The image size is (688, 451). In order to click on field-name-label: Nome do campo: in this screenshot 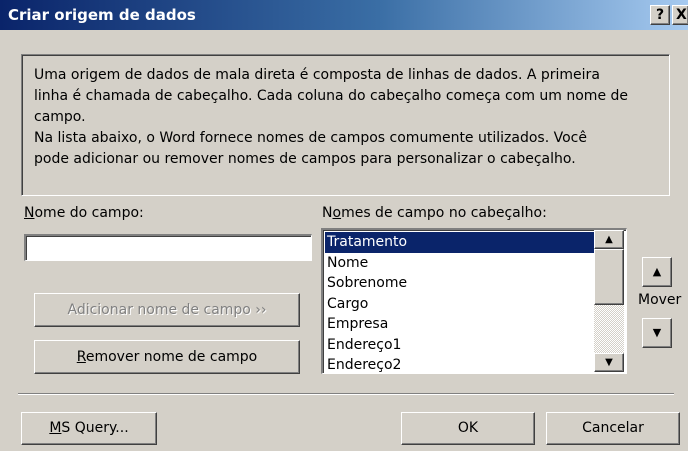, I will do `click(84, 213)`.